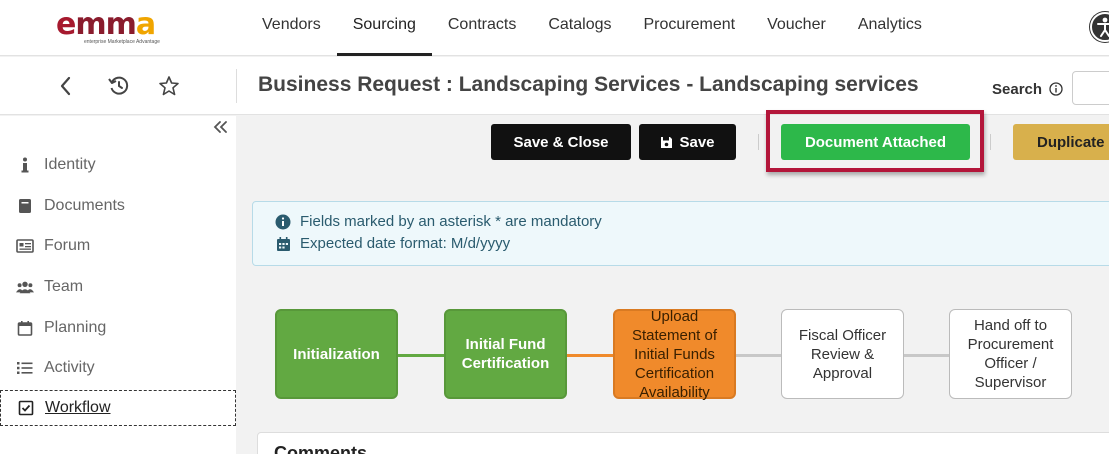 This screenshot has height=454, width=1109. I want to click on sidebar-item-label: Planning, so click(75, 327).